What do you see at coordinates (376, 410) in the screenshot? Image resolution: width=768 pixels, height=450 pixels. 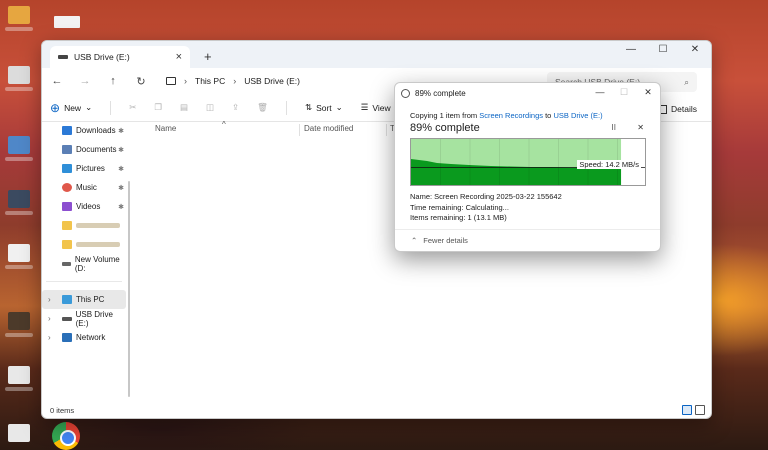 I see `status-bar: 0 items` at bounding box center [376, 410].